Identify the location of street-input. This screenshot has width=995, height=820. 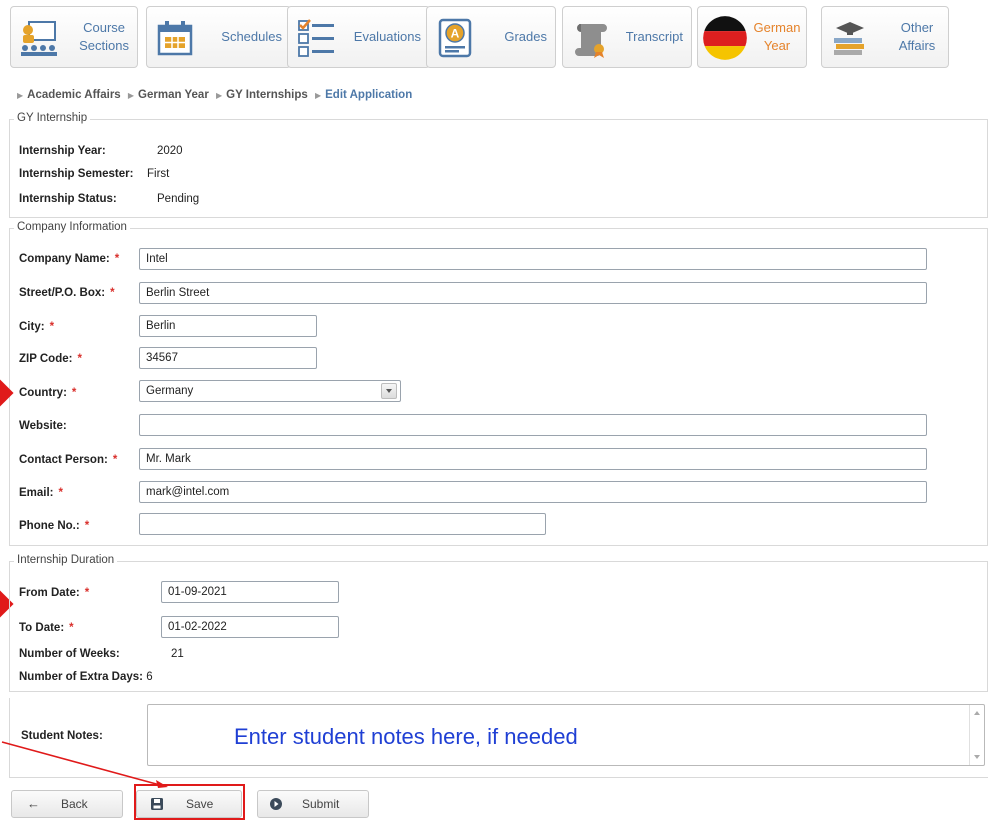
(533, 293).